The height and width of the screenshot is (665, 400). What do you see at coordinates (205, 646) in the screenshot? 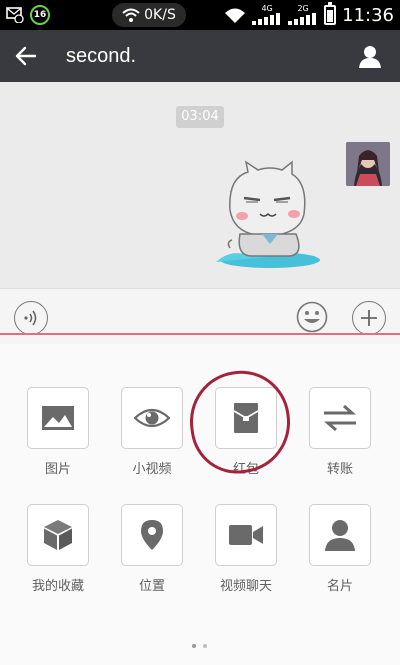
I see `page-dot` at bounding box center [205, 646].